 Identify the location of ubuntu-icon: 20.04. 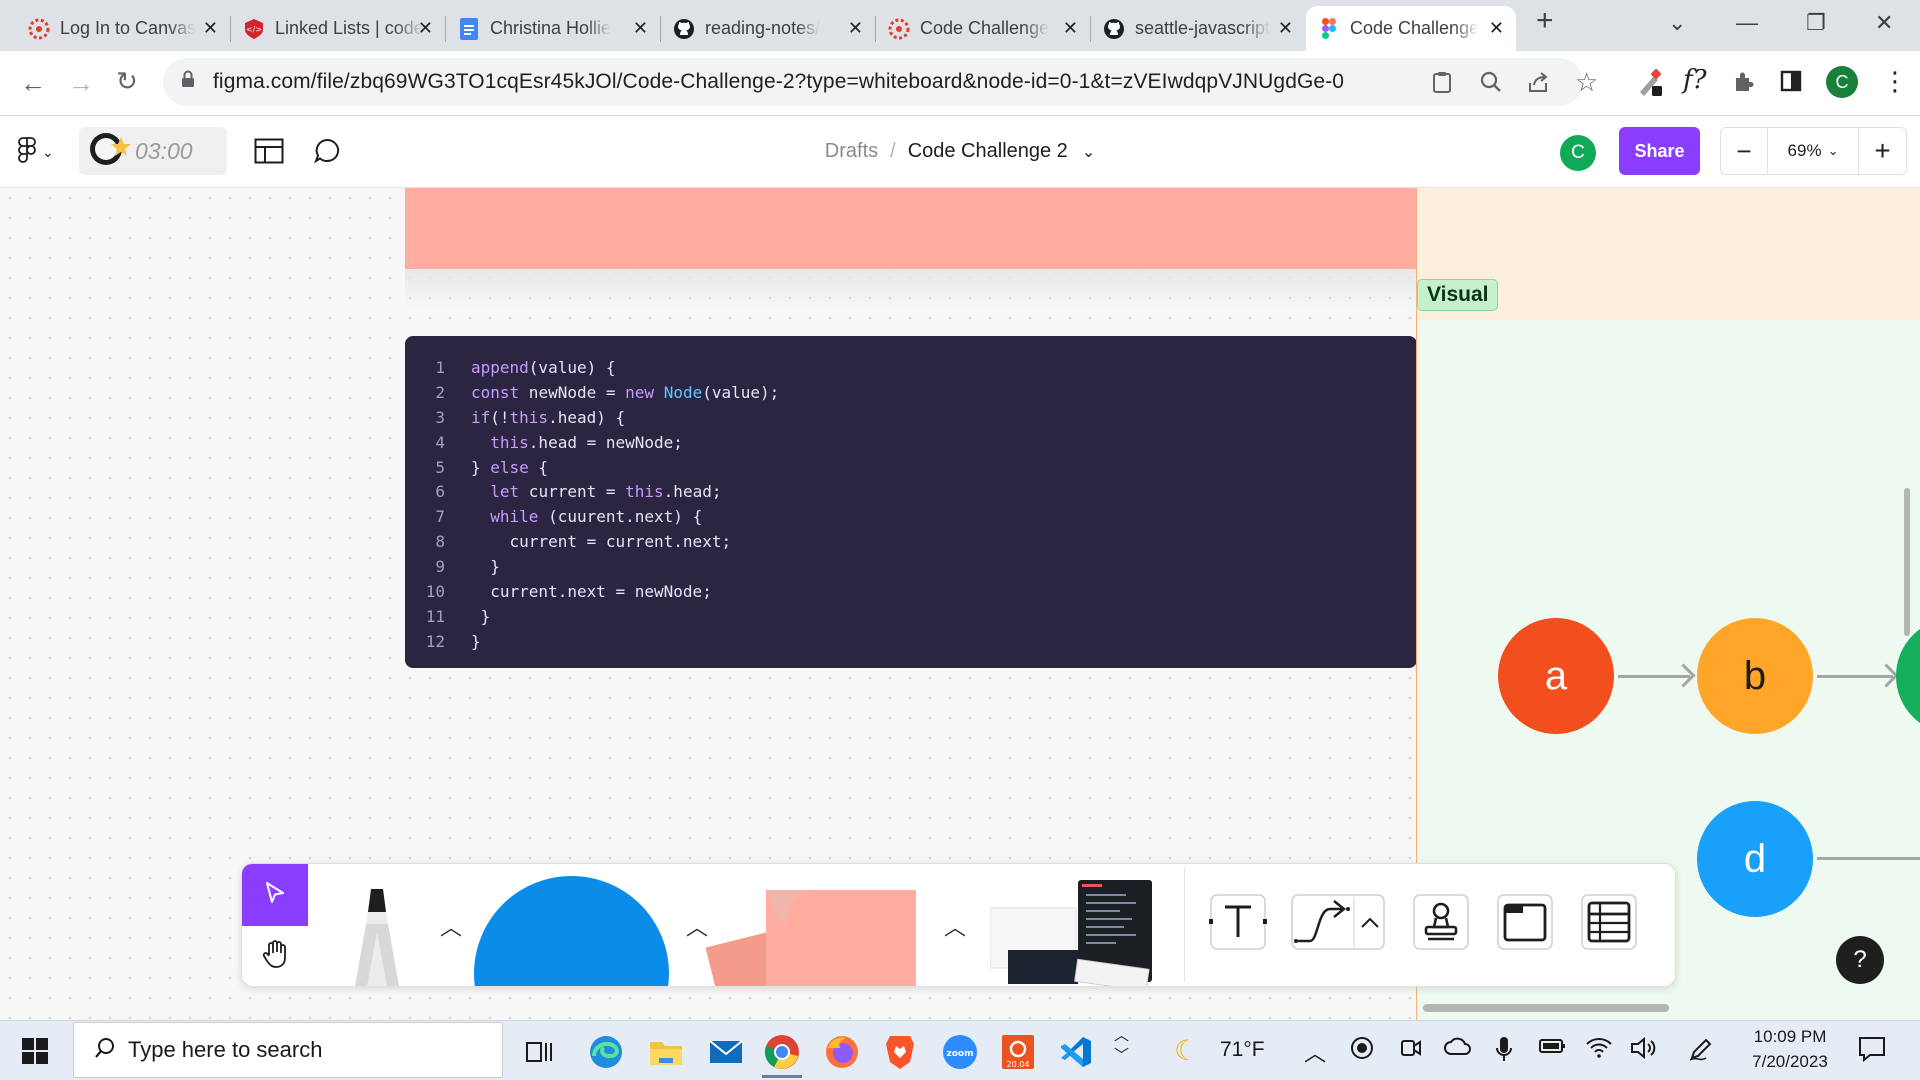
(1018, 1052).